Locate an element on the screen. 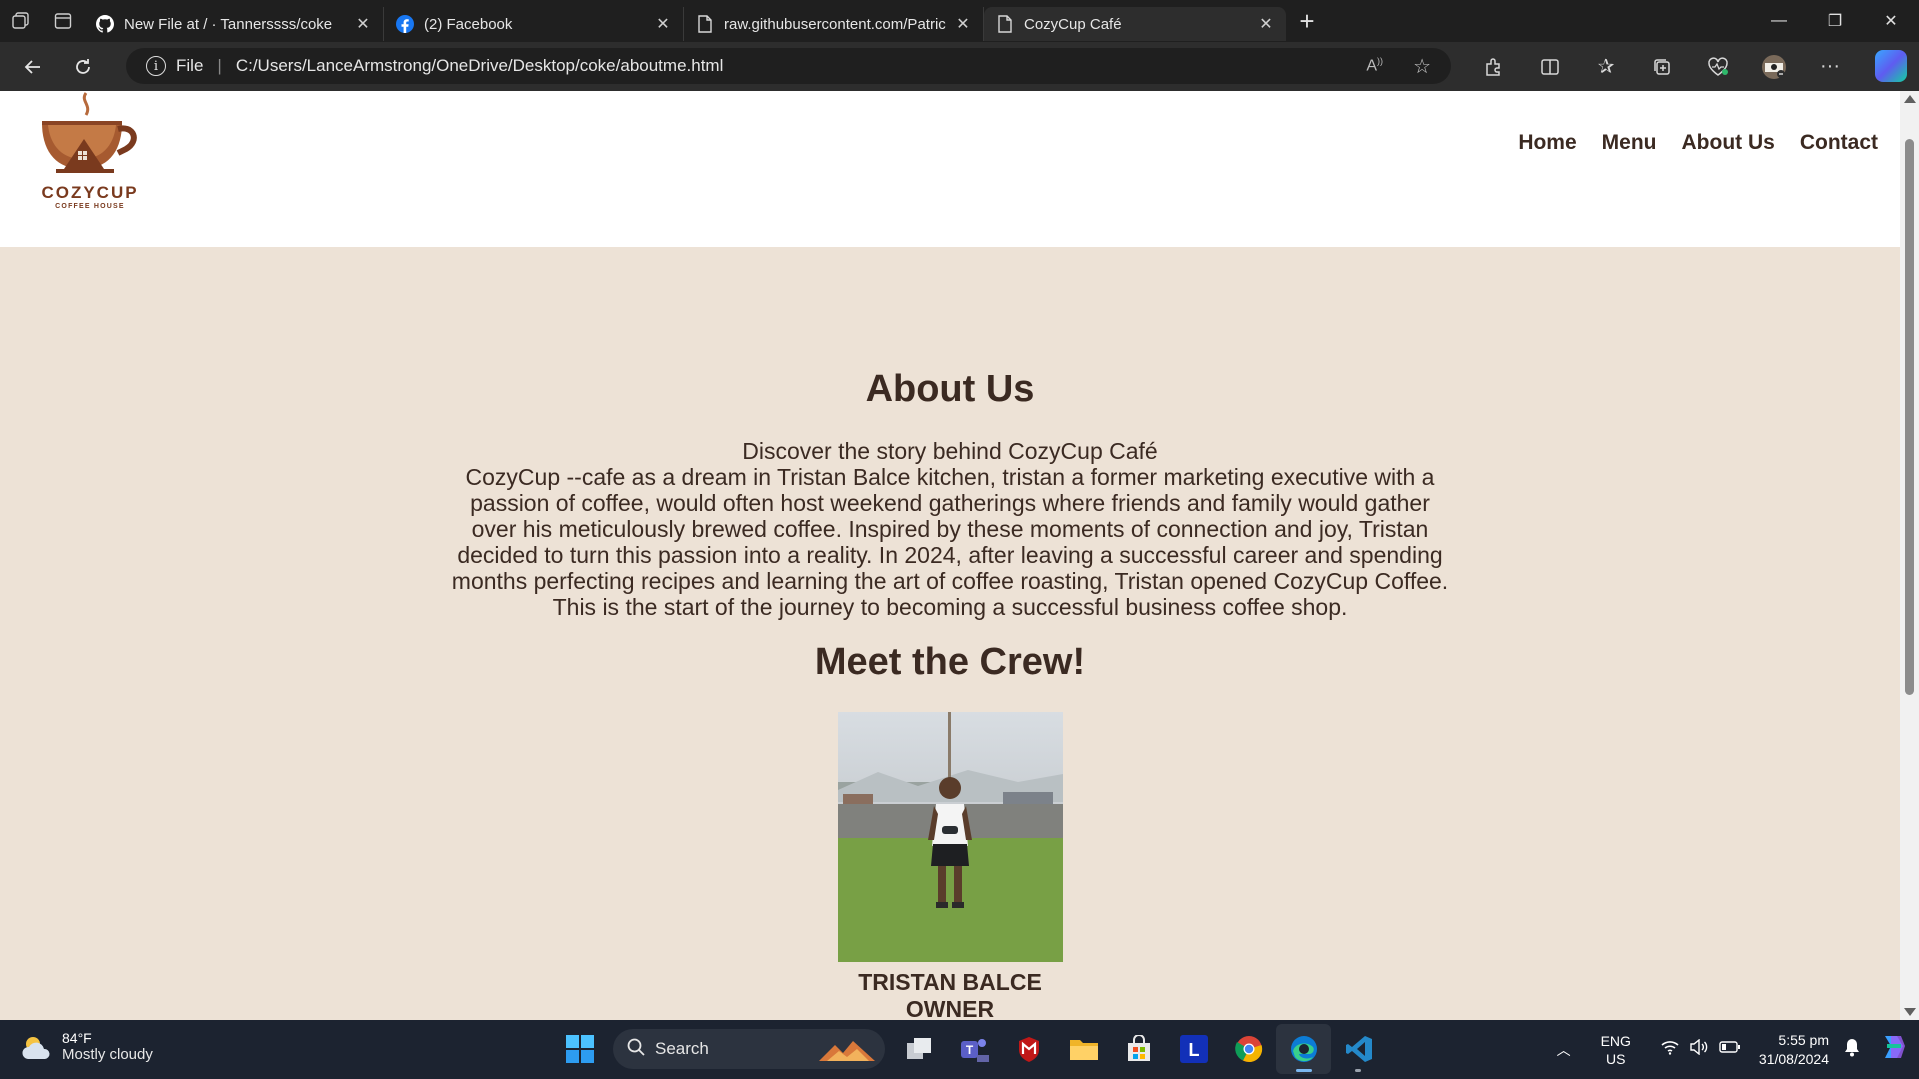 The height and width of the screenshot is (1079, 1919). svg-text: T is located at coordinates (969, 1050).